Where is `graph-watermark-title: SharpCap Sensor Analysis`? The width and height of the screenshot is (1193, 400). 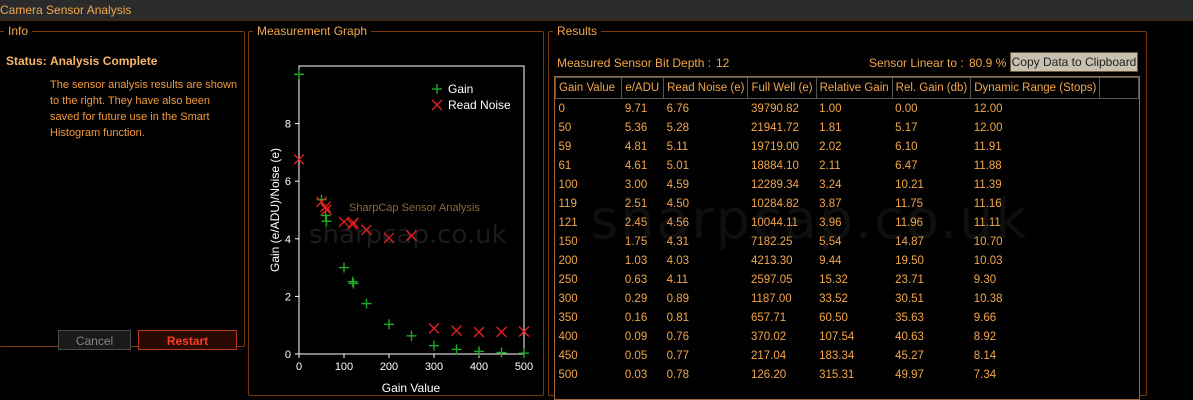
graph-watermark-title: SharpCap Sensor Analysis is located at coordinates (414, 208).